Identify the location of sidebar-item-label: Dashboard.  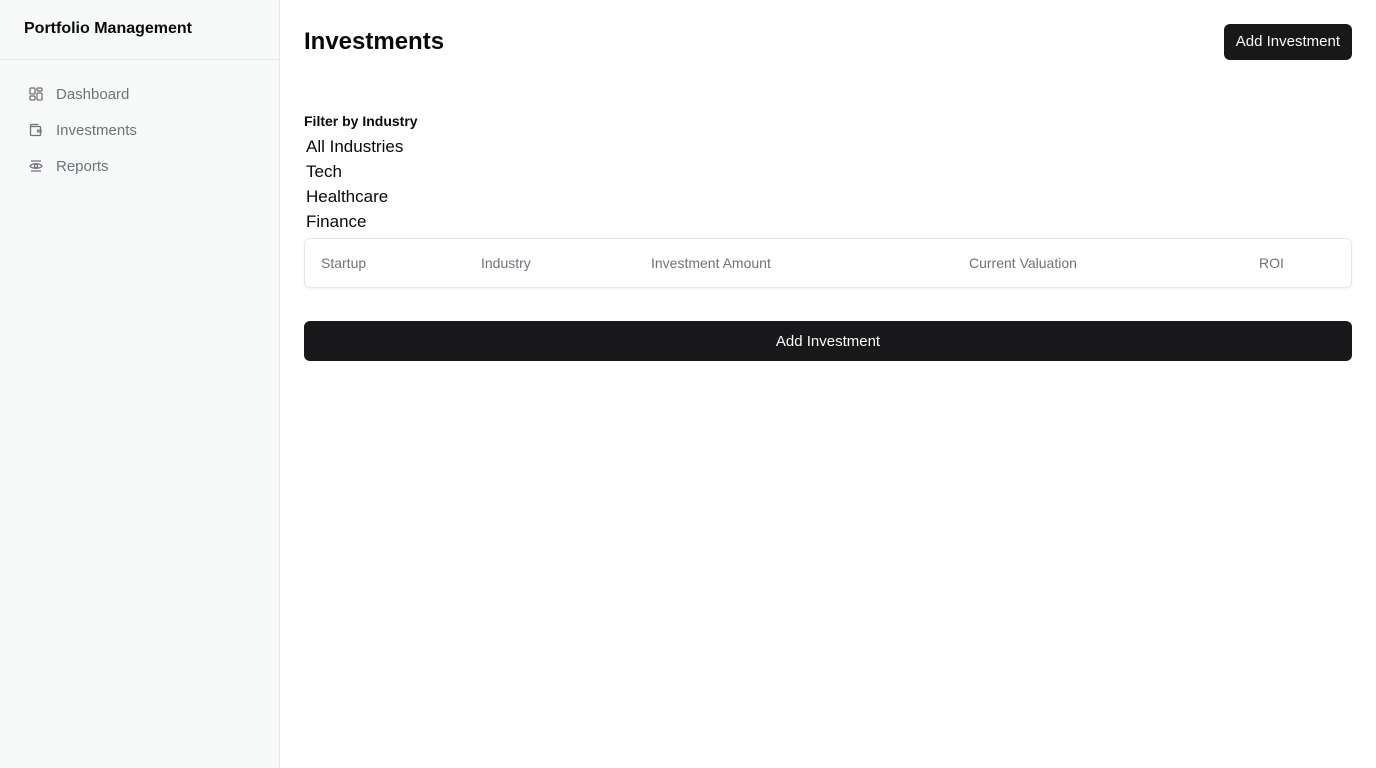
(93, 94).